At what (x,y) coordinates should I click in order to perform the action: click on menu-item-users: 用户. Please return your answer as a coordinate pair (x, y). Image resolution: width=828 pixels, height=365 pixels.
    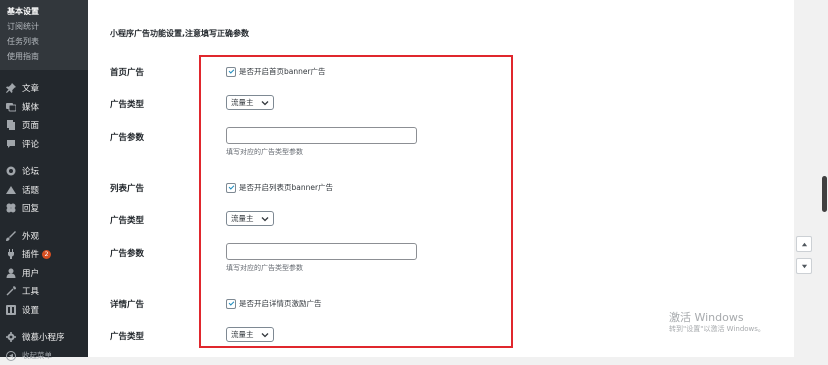
    Looking at the image, I should click on (44, 273).